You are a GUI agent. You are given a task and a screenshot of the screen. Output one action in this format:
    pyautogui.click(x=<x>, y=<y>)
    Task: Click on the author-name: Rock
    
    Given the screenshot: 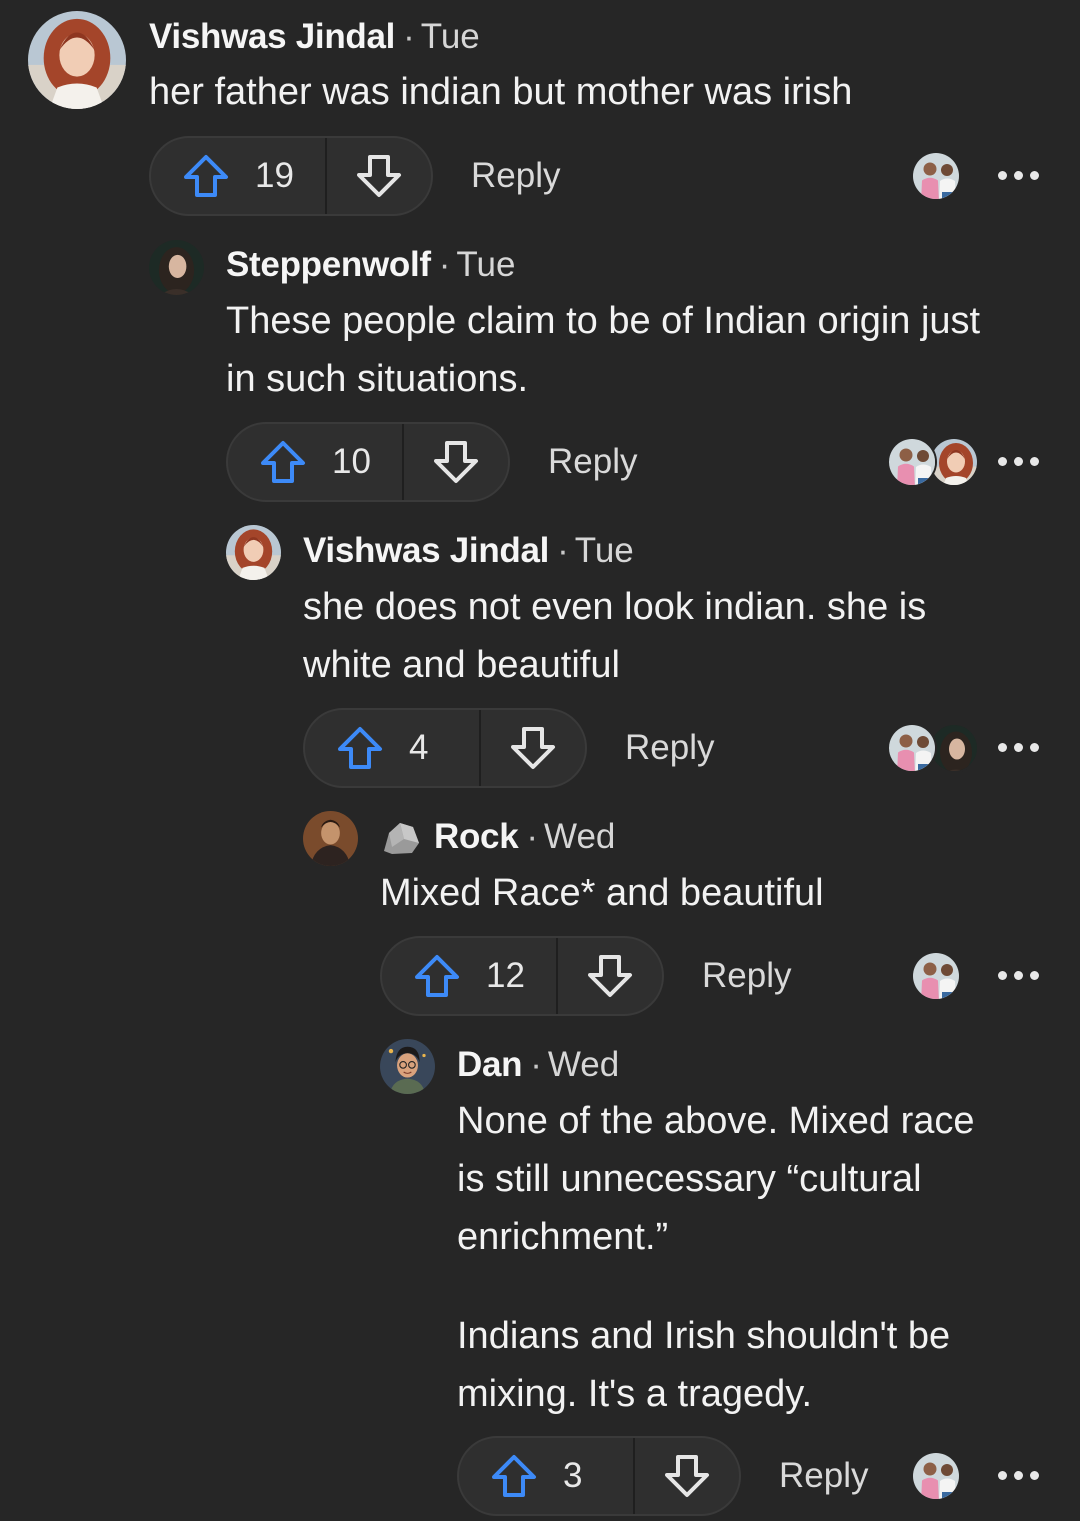 What is the action you would take?
    pyautogui.click(x=476, y=836)
    